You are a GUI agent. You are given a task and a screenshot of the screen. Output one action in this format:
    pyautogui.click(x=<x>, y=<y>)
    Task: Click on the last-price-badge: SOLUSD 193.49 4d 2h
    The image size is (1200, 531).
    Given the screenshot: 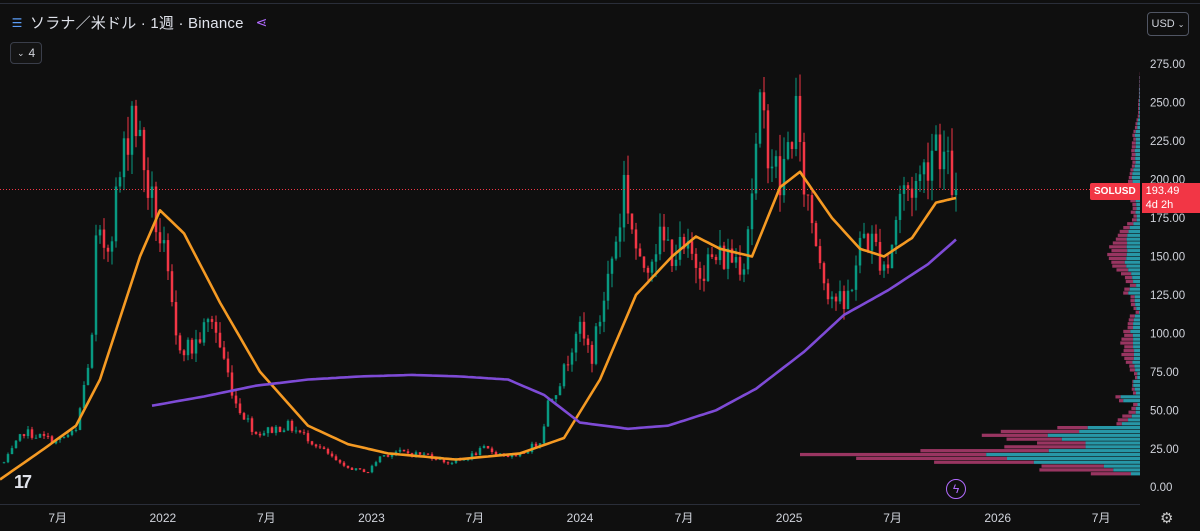 What is the action you would take?
    pyautogui.click(x=1145, y=198)
    